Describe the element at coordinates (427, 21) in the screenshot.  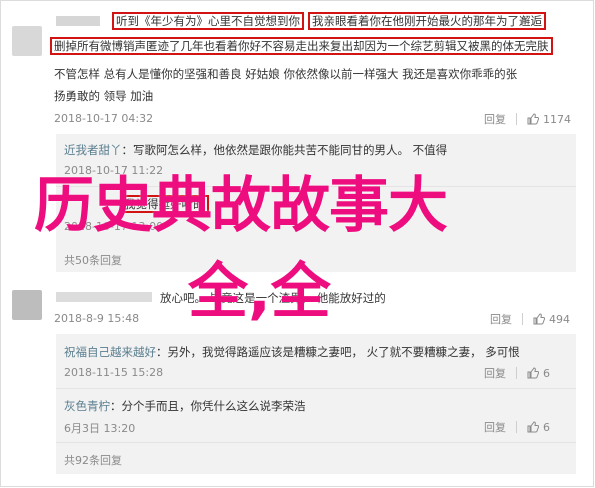
I see `highlighted-text: 我亲眼看着你在他刚开始最火的那年为了邂逅` at that location.